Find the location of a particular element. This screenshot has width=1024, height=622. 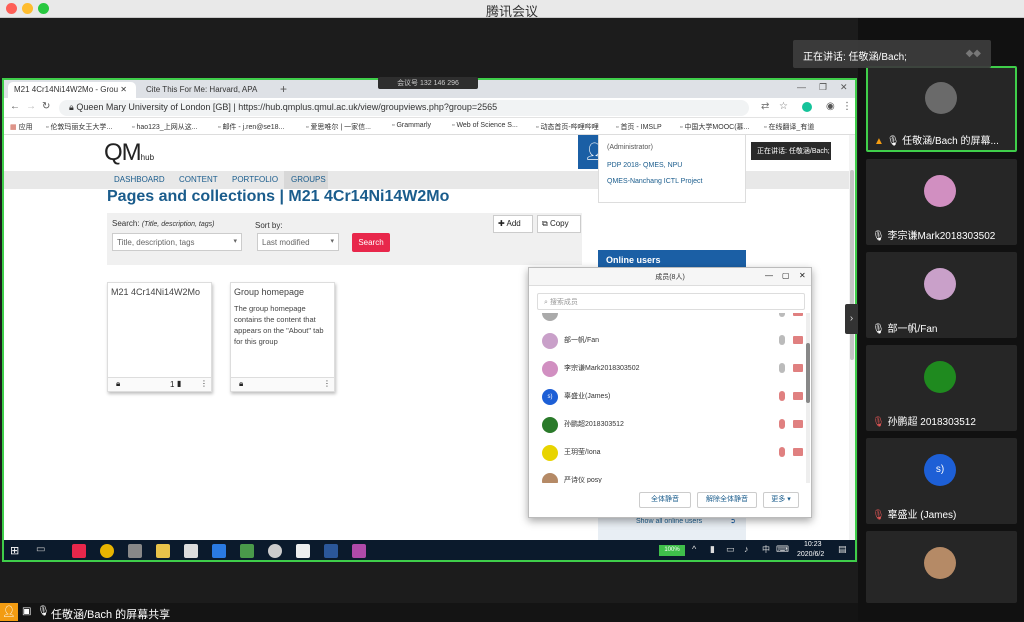

list-item is located at coordinates (666, 320).